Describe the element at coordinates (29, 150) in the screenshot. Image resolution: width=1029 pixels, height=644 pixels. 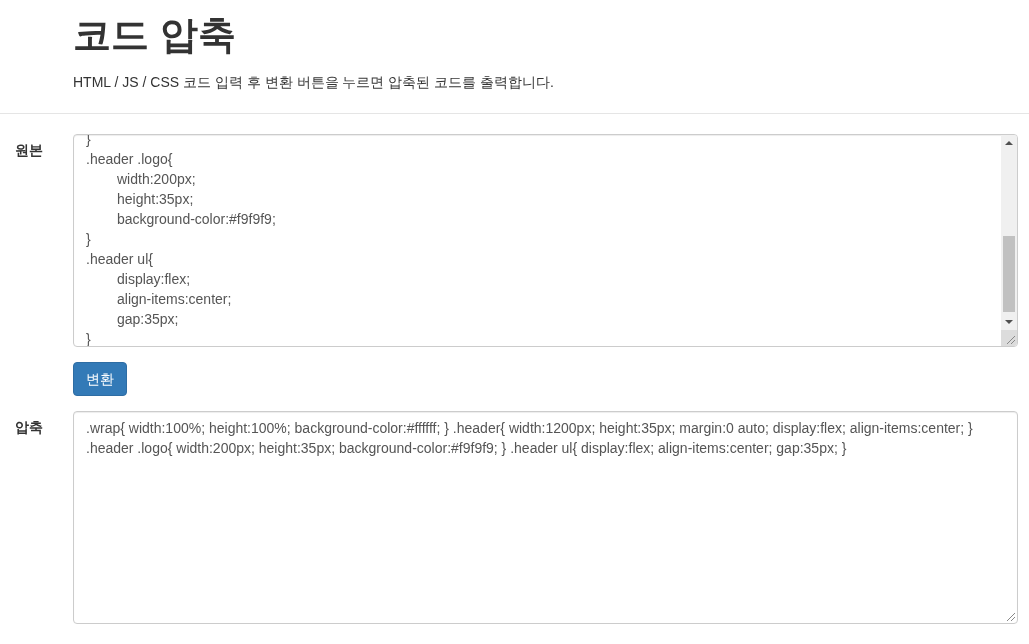
I see `source-label: 원본` at that location.